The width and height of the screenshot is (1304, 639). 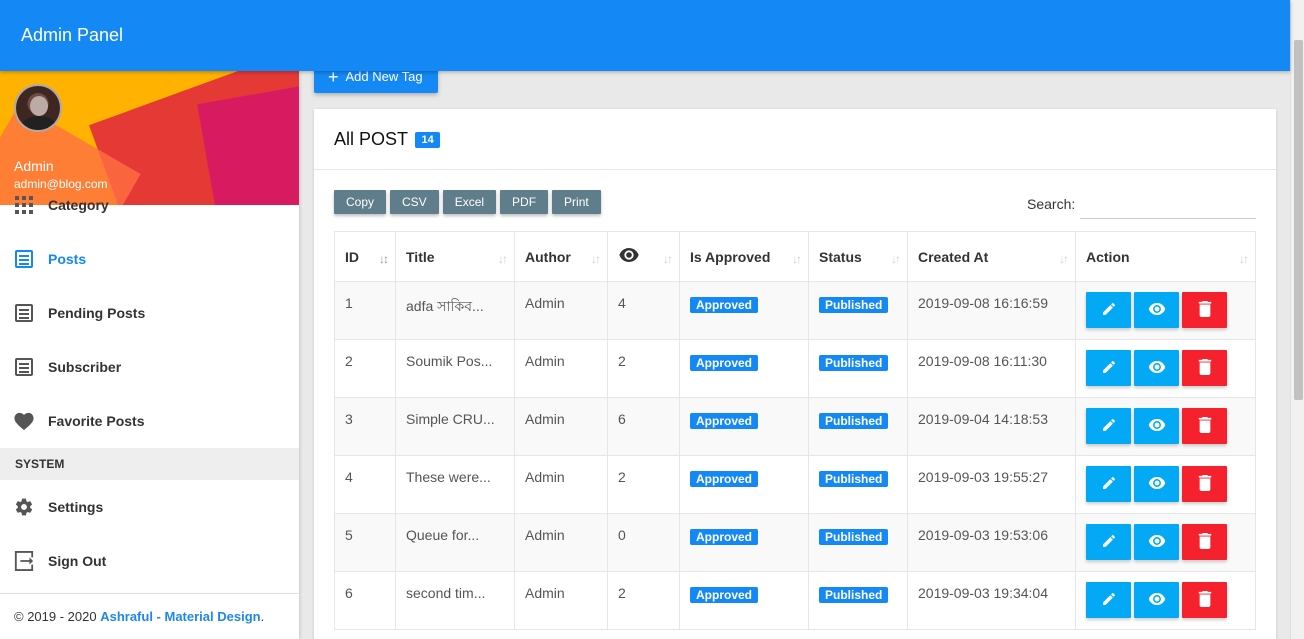 What do you see at coordinates (24, 507) in the screenshot?
I see `gear-icon` at bounding box center [24, 507].